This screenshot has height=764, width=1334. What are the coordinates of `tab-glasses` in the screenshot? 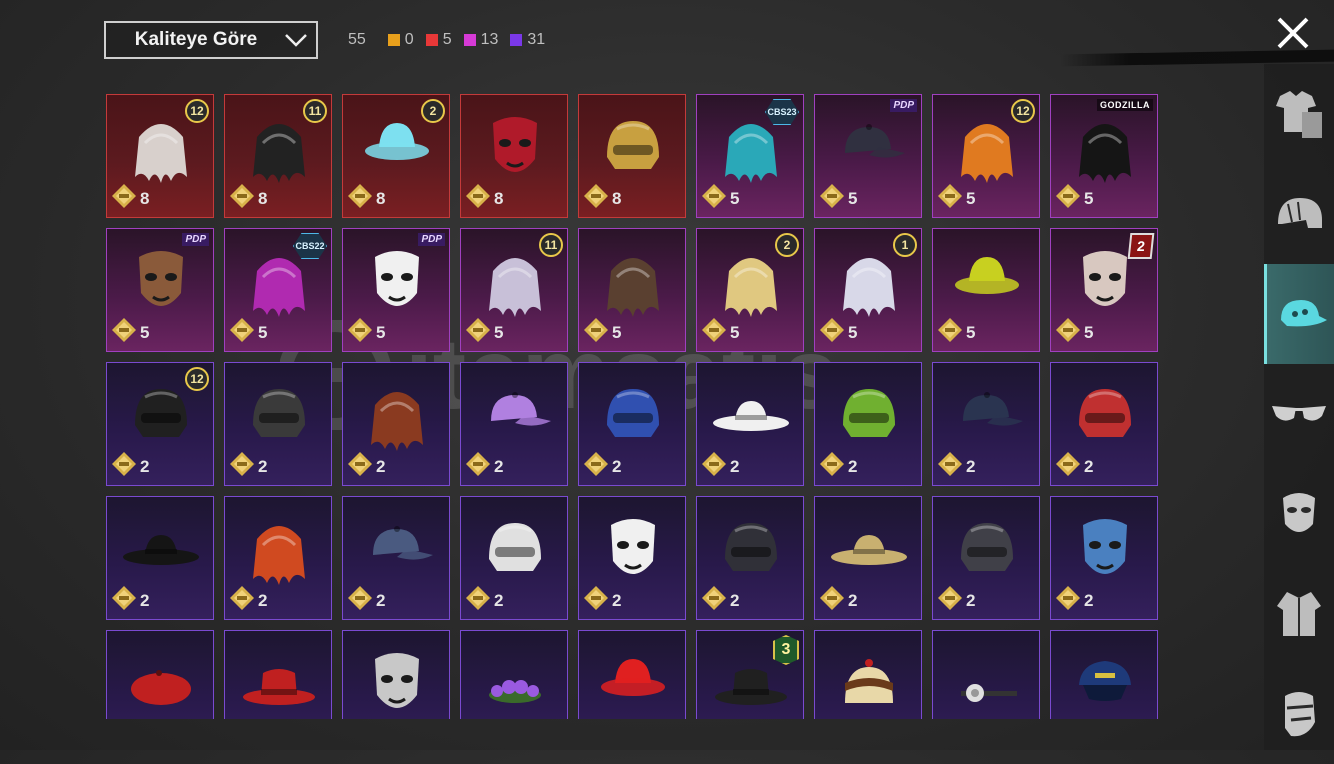 It's located at (1299, 414).